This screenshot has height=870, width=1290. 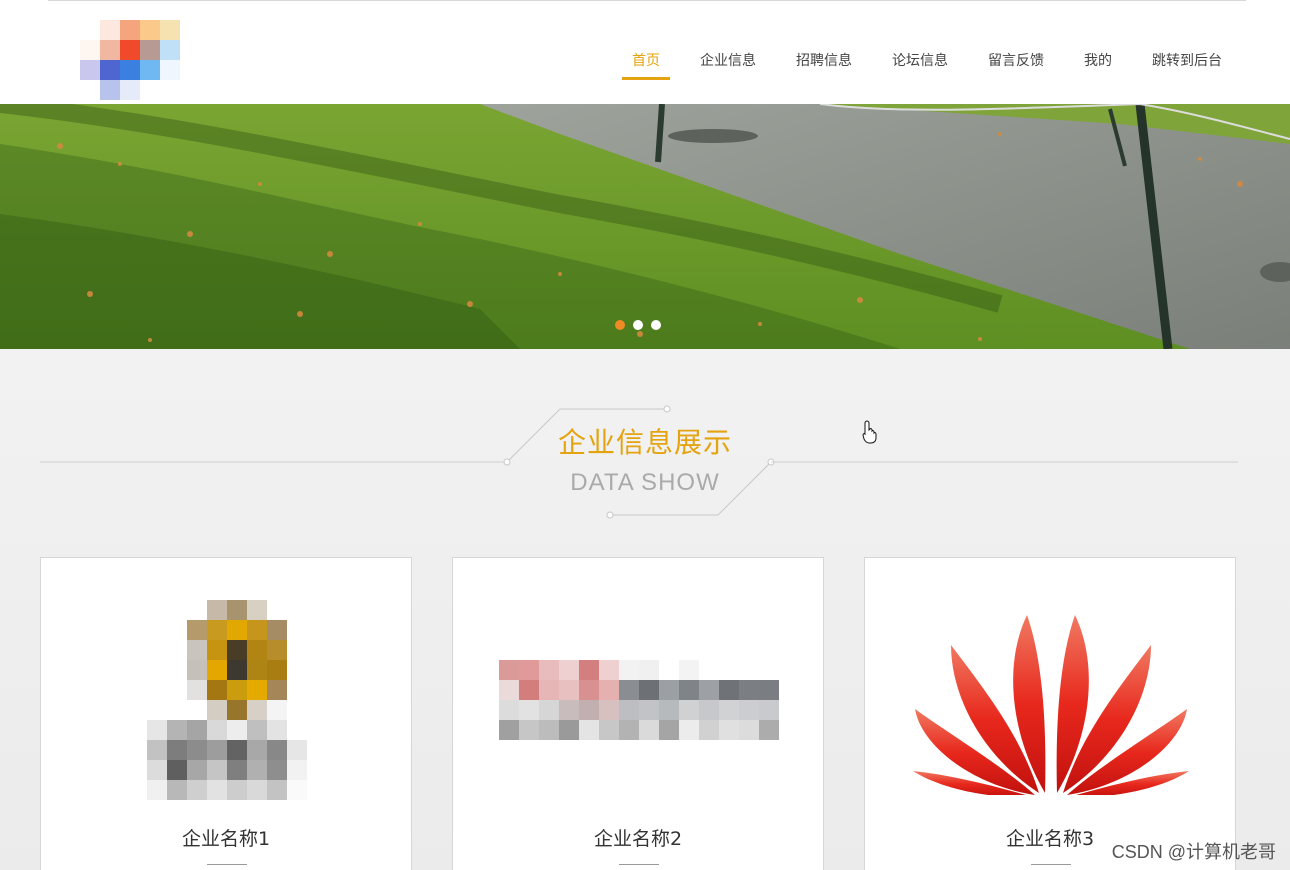 I want to click on header-top-divider, so click(x=647, y=0).